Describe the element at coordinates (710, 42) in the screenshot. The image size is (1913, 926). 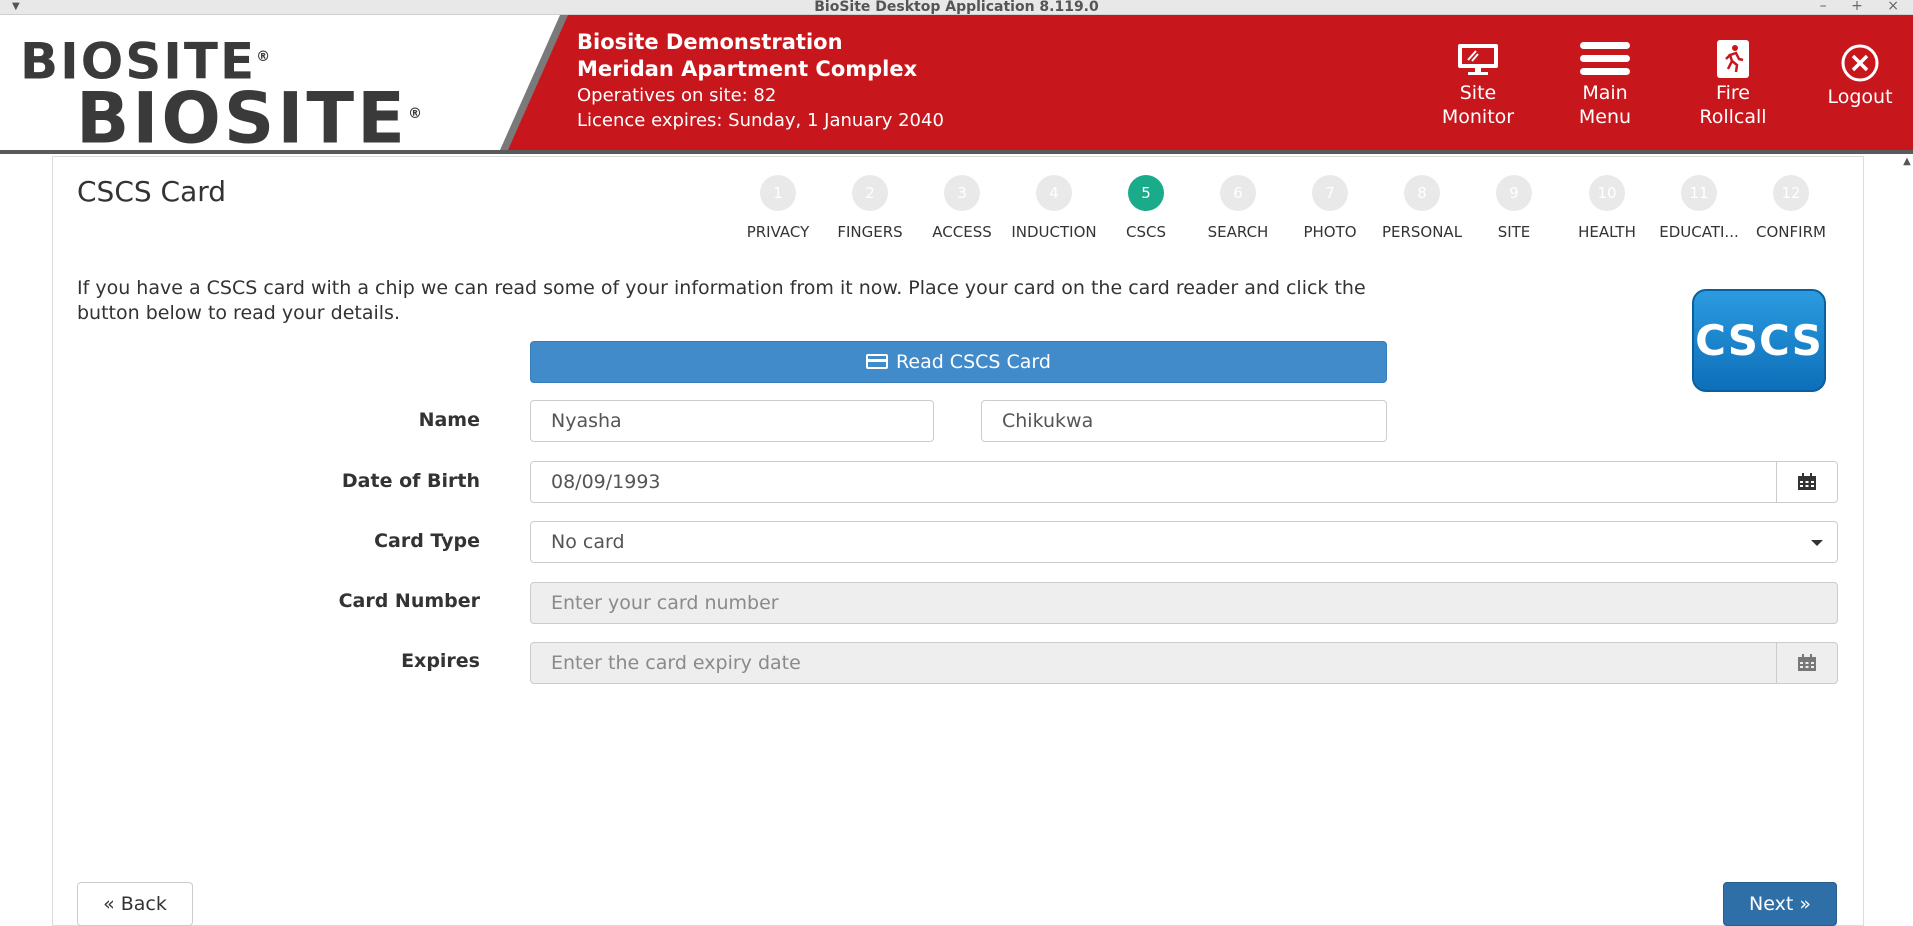
I see `company-name: Biosite Demonstration` at that location.